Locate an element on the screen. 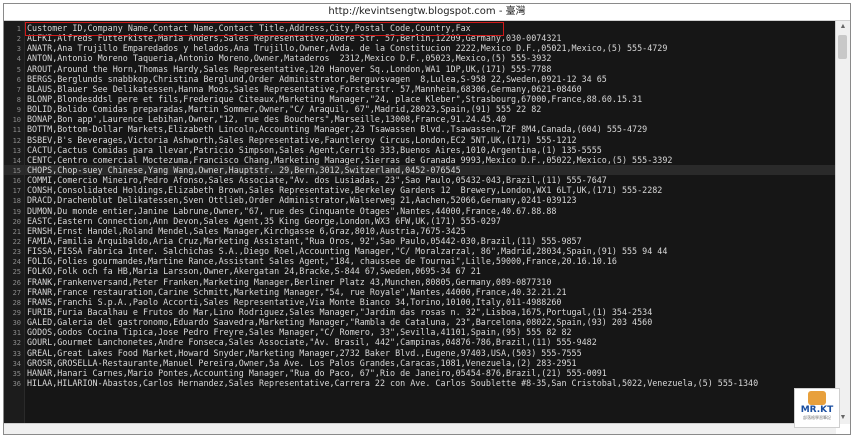 The height and width of the screenshot is (437, 854). window-title: http://kevintsengtw.blogspot.com - 臺灣 is located at coordinates (427, 12).